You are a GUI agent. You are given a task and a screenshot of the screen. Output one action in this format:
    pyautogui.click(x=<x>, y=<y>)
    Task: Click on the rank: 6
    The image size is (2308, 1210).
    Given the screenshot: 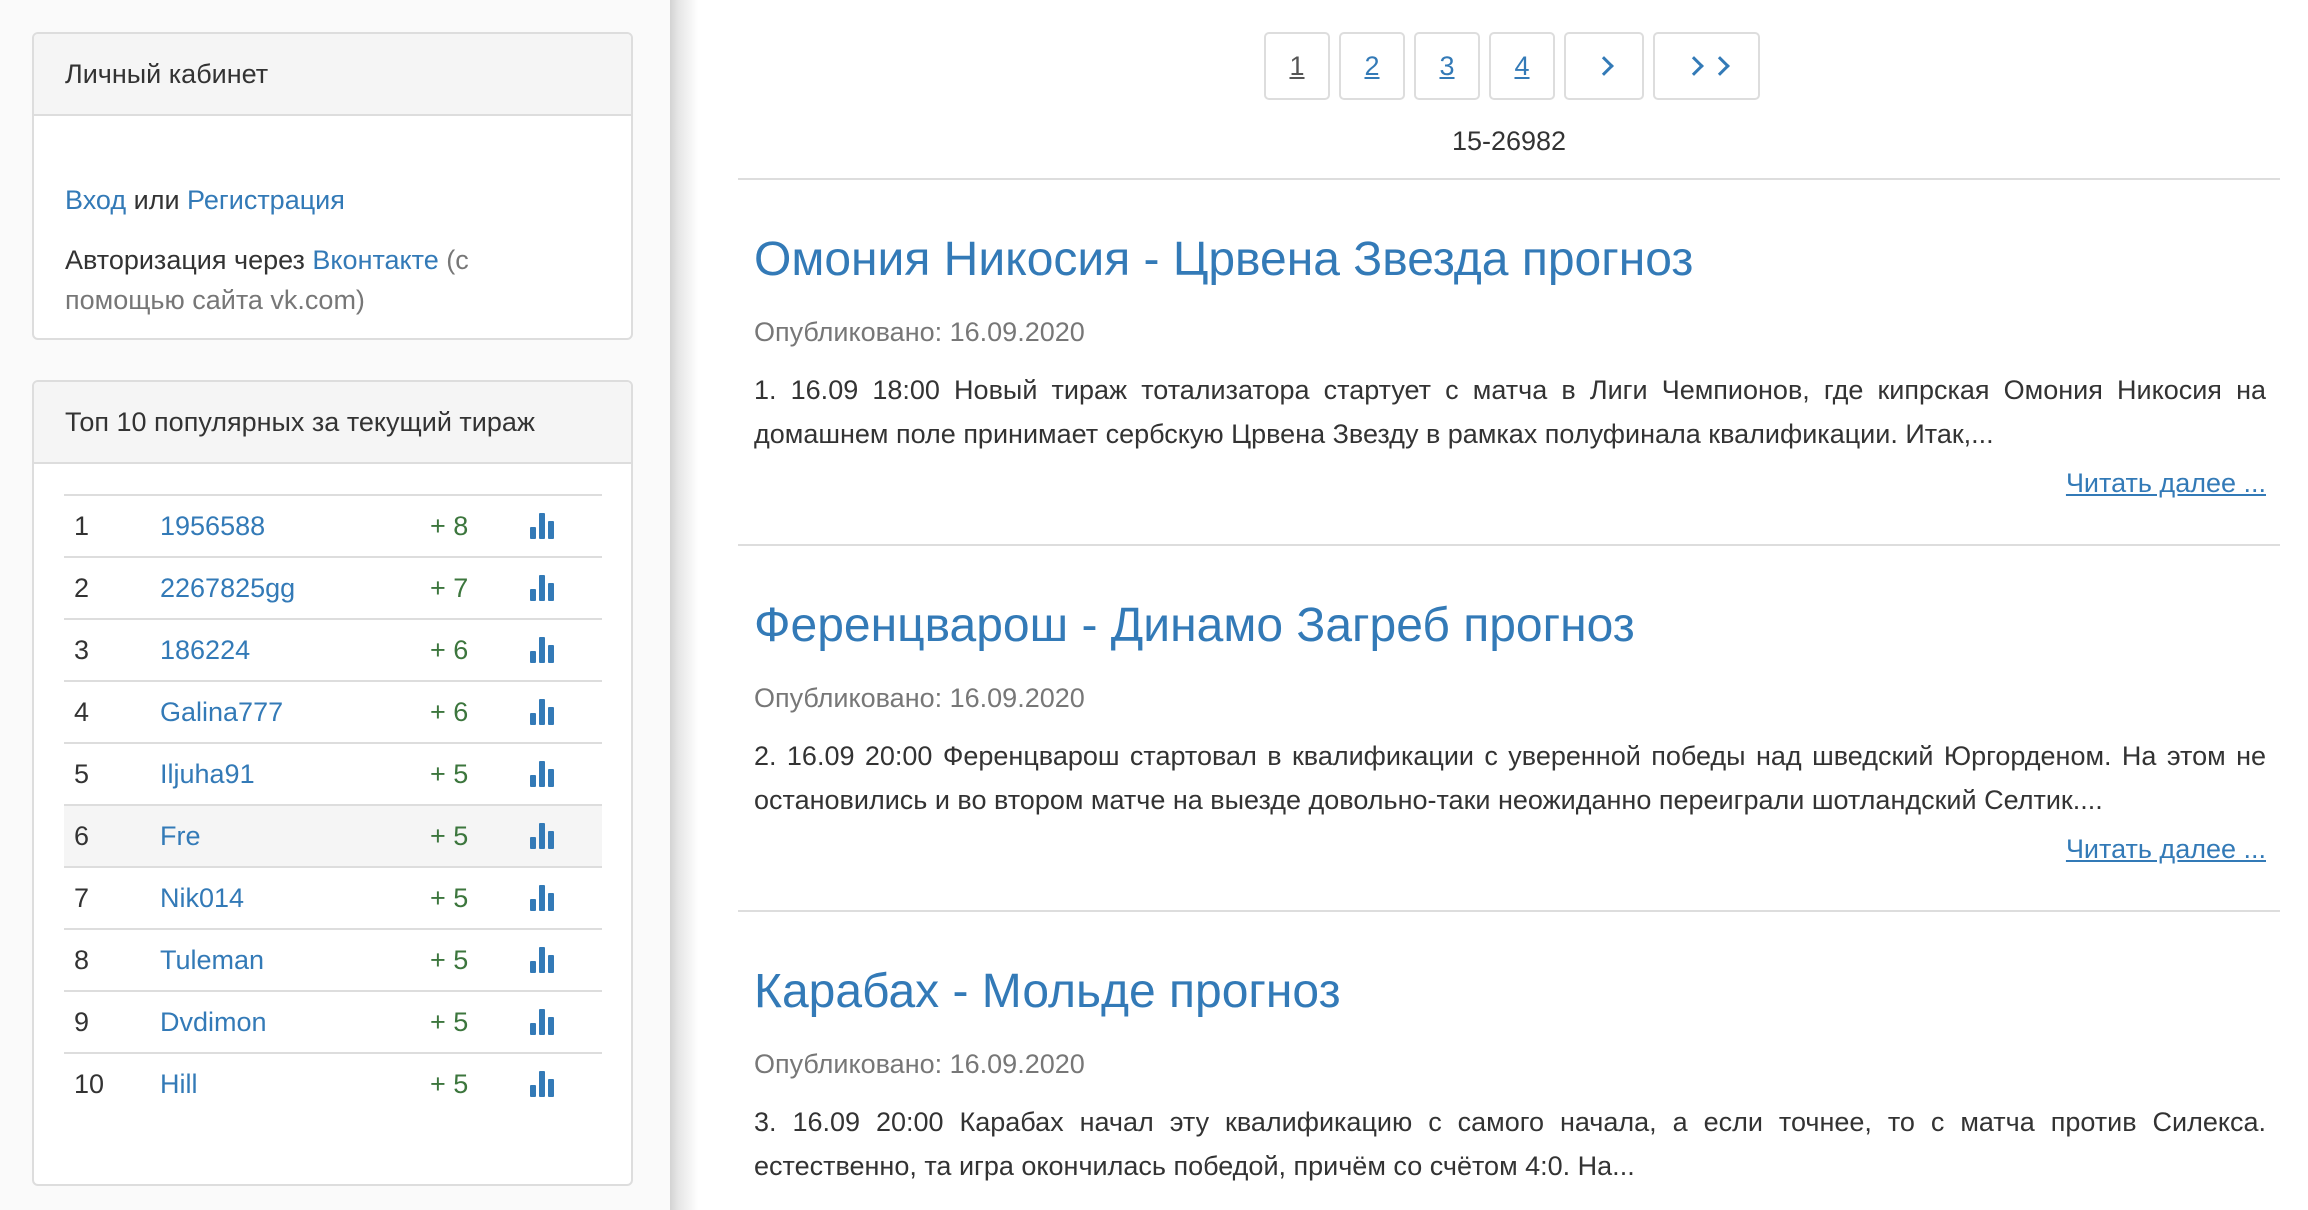 What is the action you would take?
    pyautogui.click(x=82, y=835)
    